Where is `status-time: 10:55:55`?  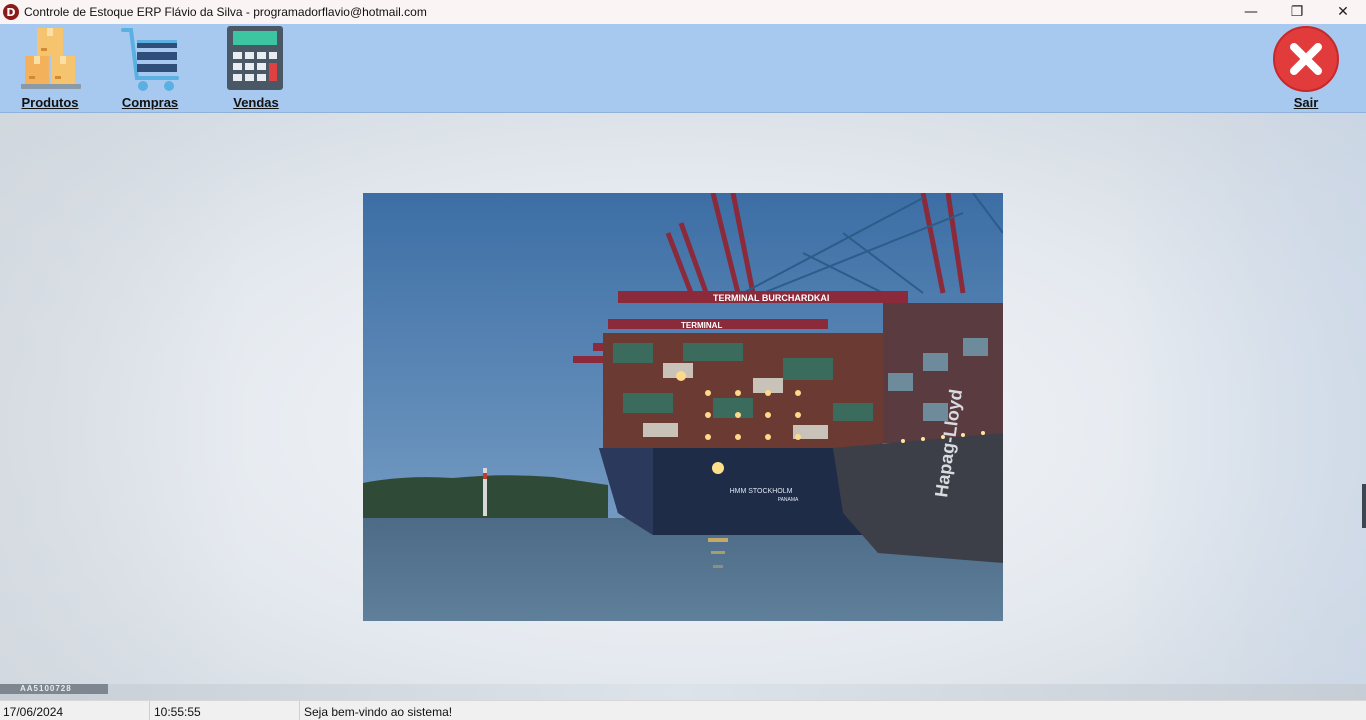 status-time: 10:55:55 is located at coordinates (225, 710).